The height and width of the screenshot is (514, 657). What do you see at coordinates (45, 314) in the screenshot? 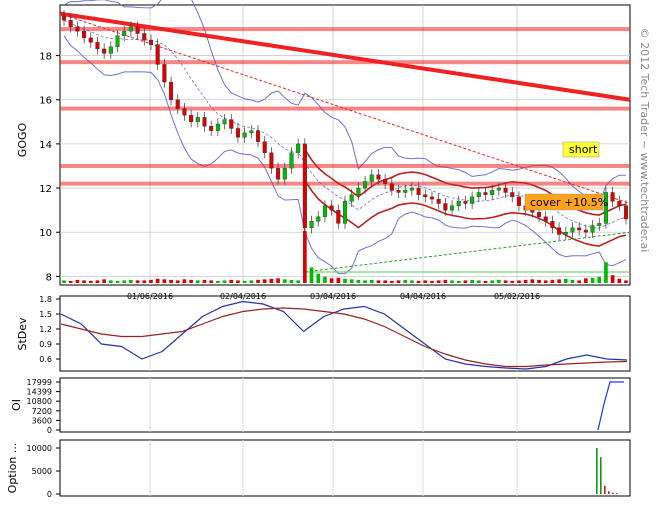
I see `stdev-tick-label: 1.5` at bounding box center [45, 314].